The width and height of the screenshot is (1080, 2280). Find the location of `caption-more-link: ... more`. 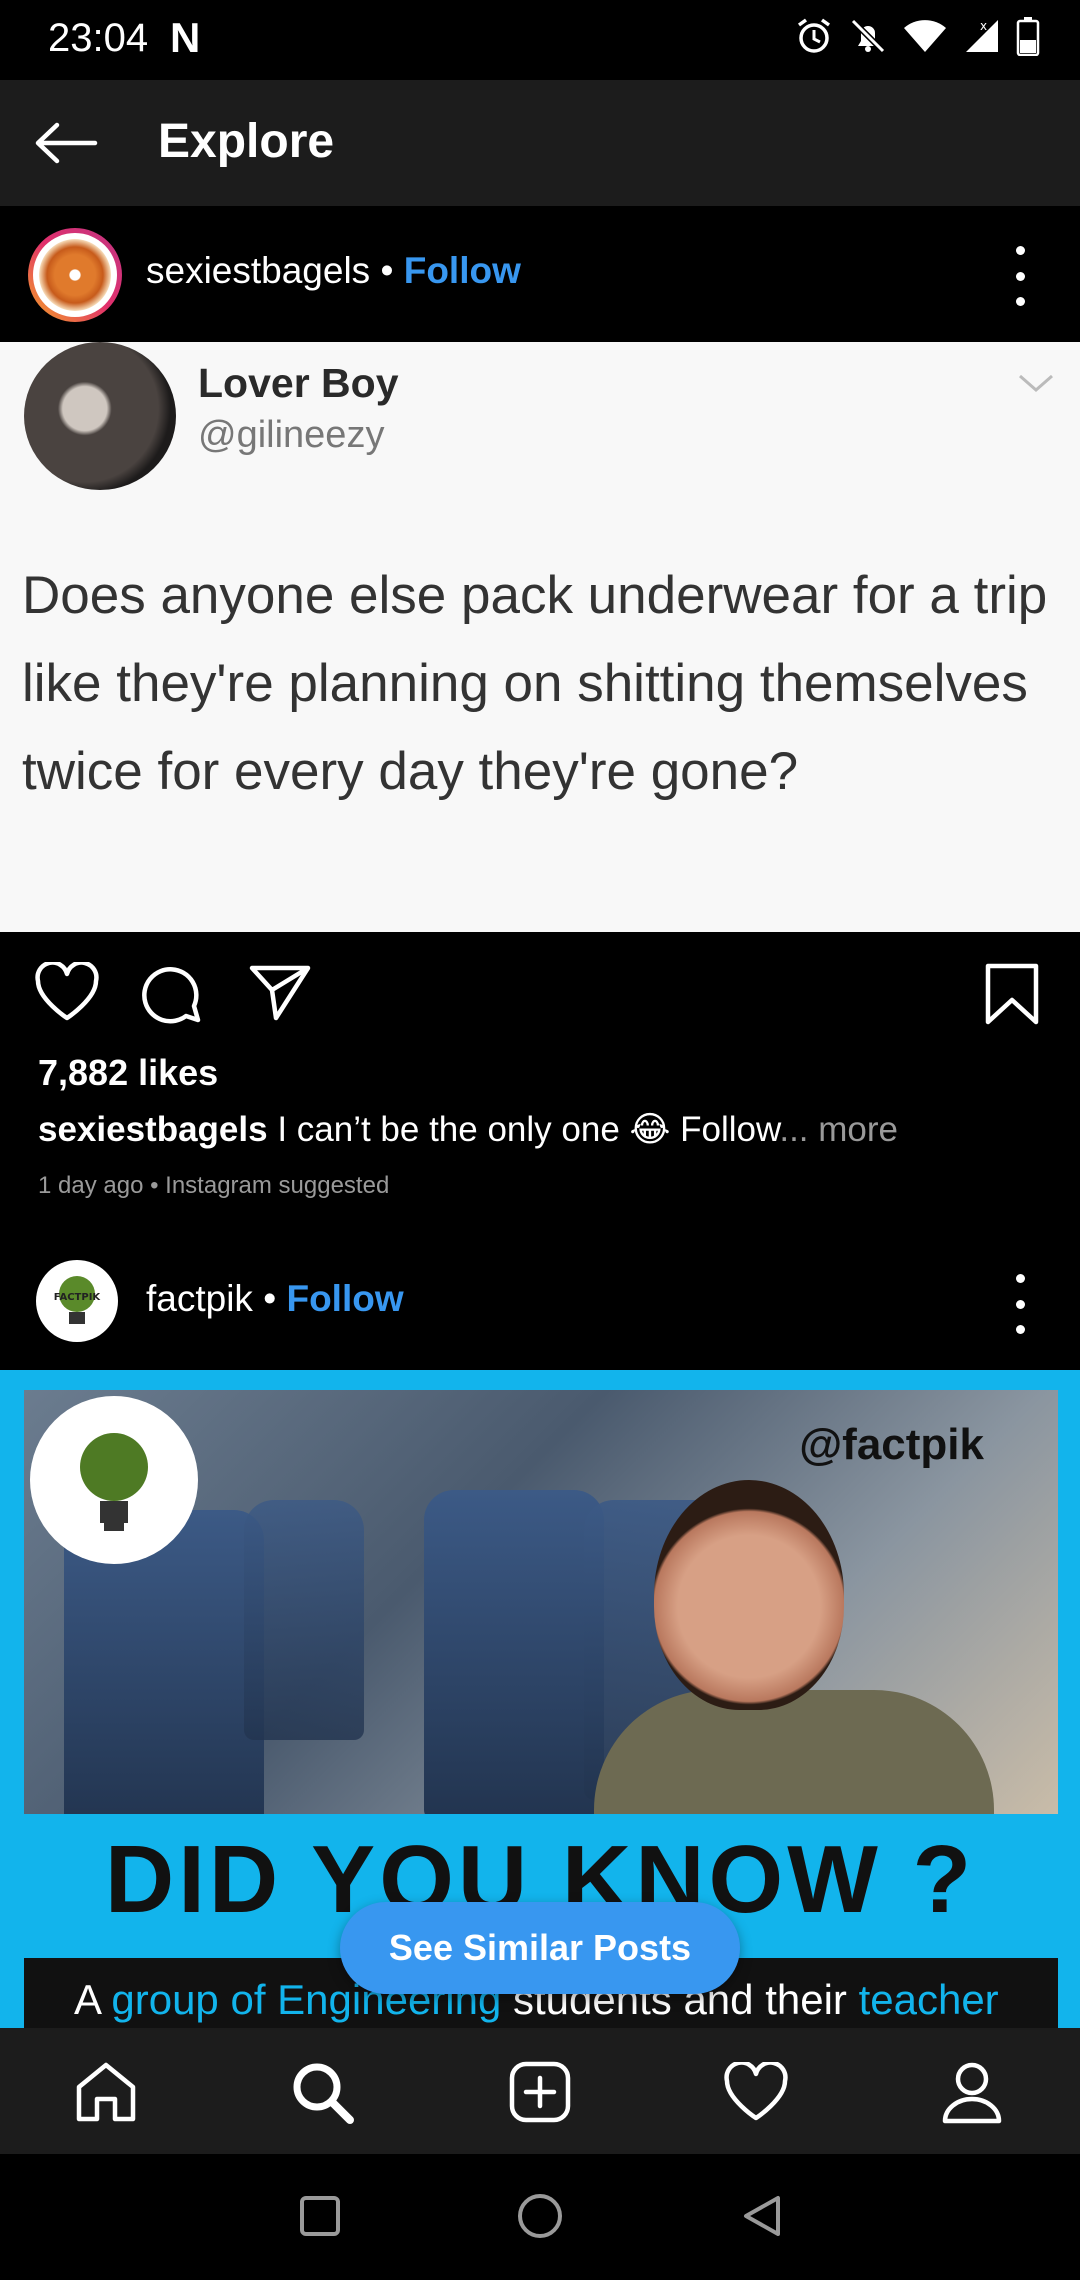

caption-more-link: ... more is located at coordinates (838, 1129).